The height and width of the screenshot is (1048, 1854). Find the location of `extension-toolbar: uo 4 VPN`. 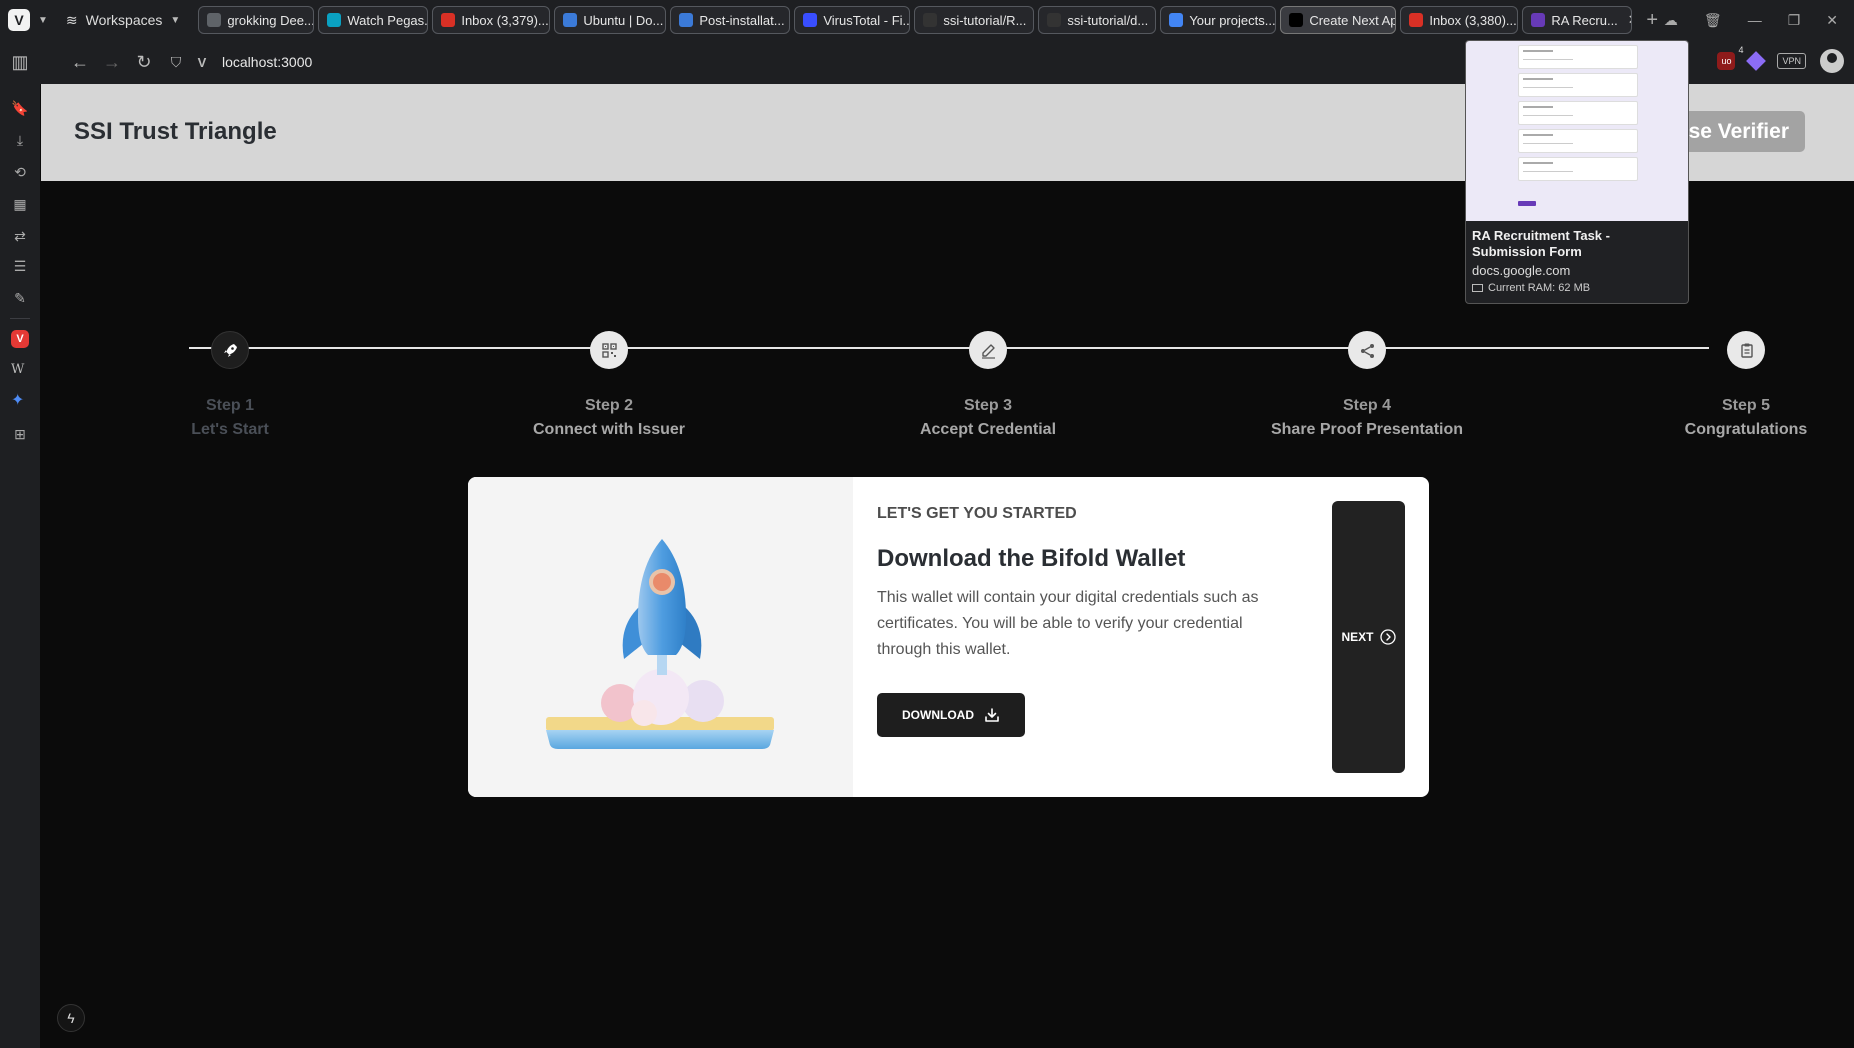

extension-toolbar: uo 4 VPN is located at coordinates (1780, 59).